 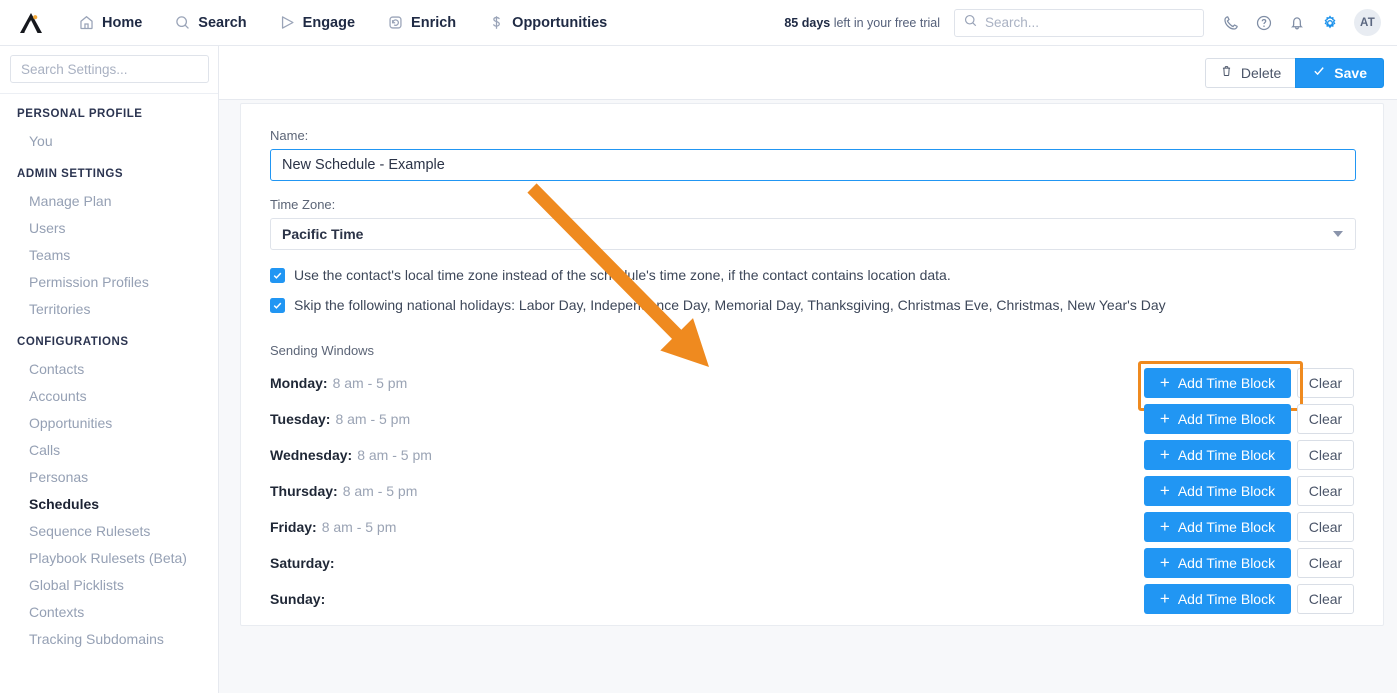 What do you see at coordinates (109, 422) in the screenshot?
I see `sidebar-item-opportunities: Opportunities` at bounding box center [109, 422].